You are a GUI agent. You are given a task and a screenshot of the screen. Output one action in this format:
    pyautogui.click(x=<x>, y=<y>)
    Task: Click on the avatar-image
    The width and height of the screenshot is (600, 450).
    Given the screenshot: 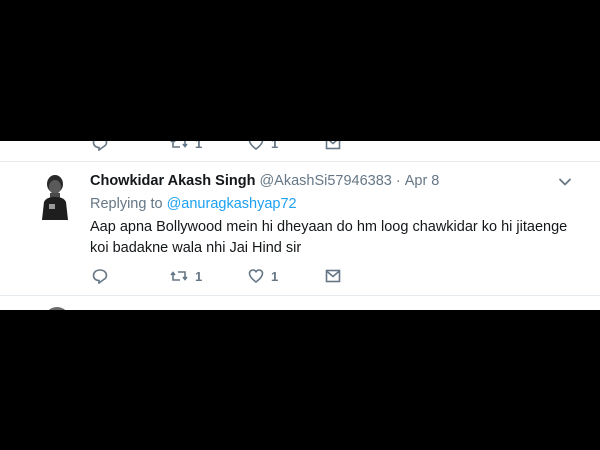 What is the action you would take?
    pyautogui.click(x=55, y=196)
    